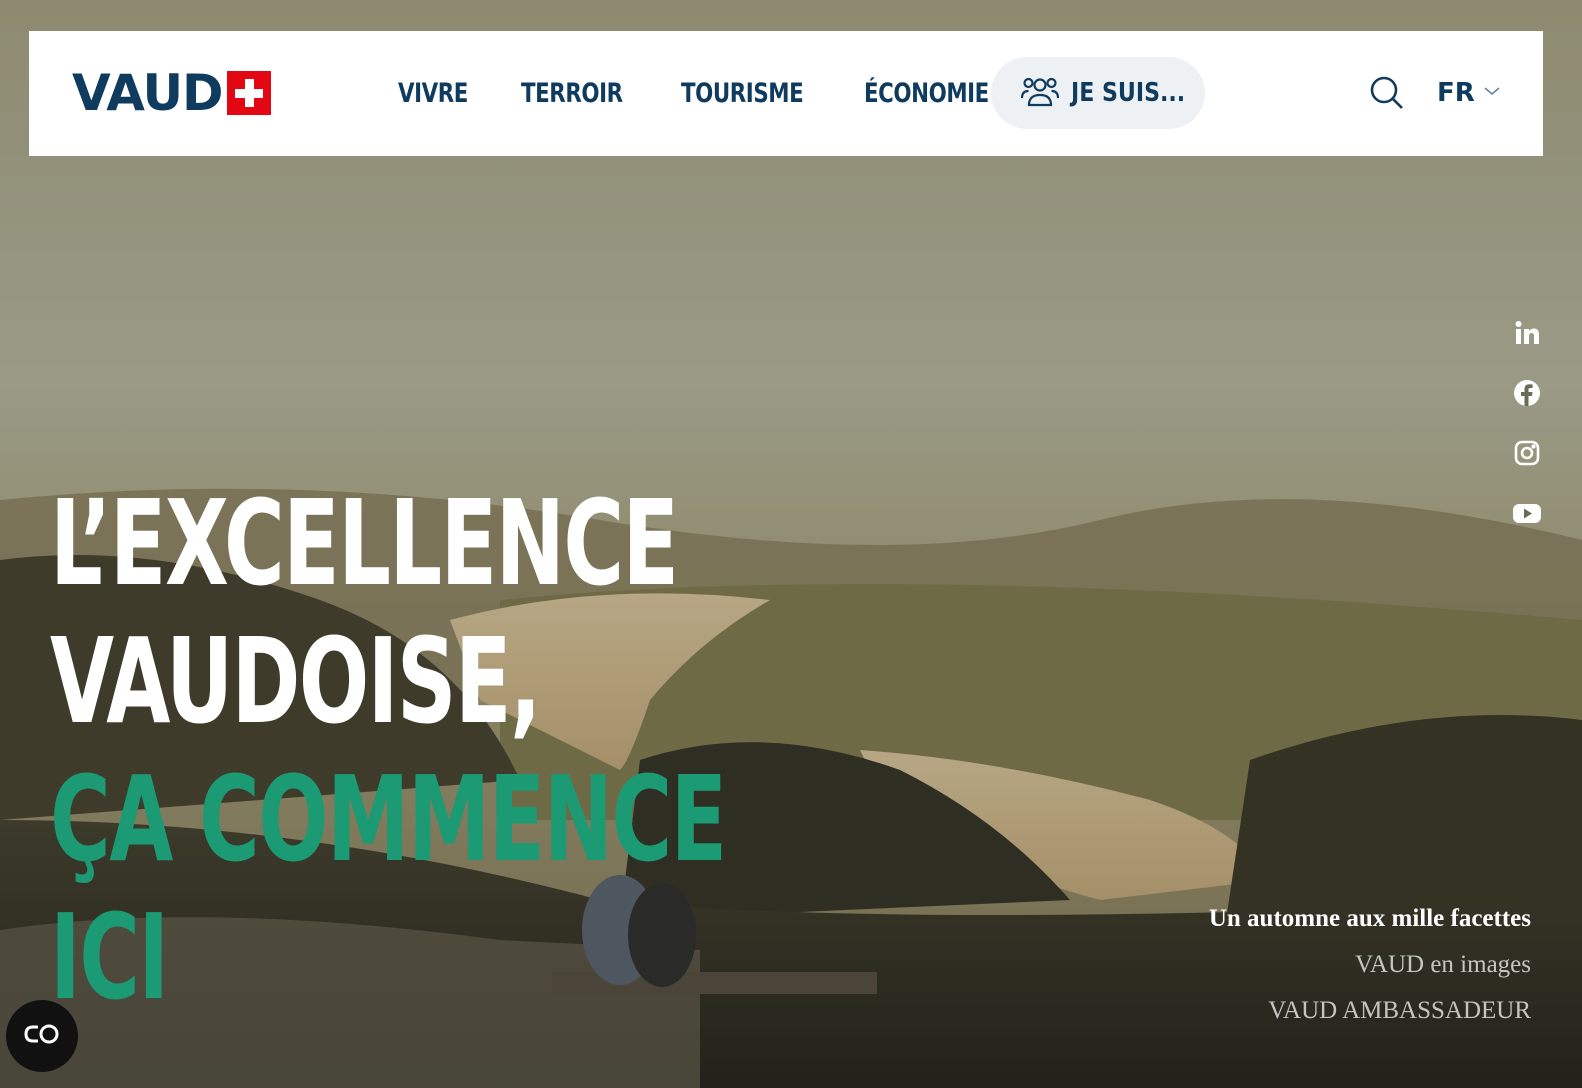  I want to click on language-label: FR, so click(1456, 93).